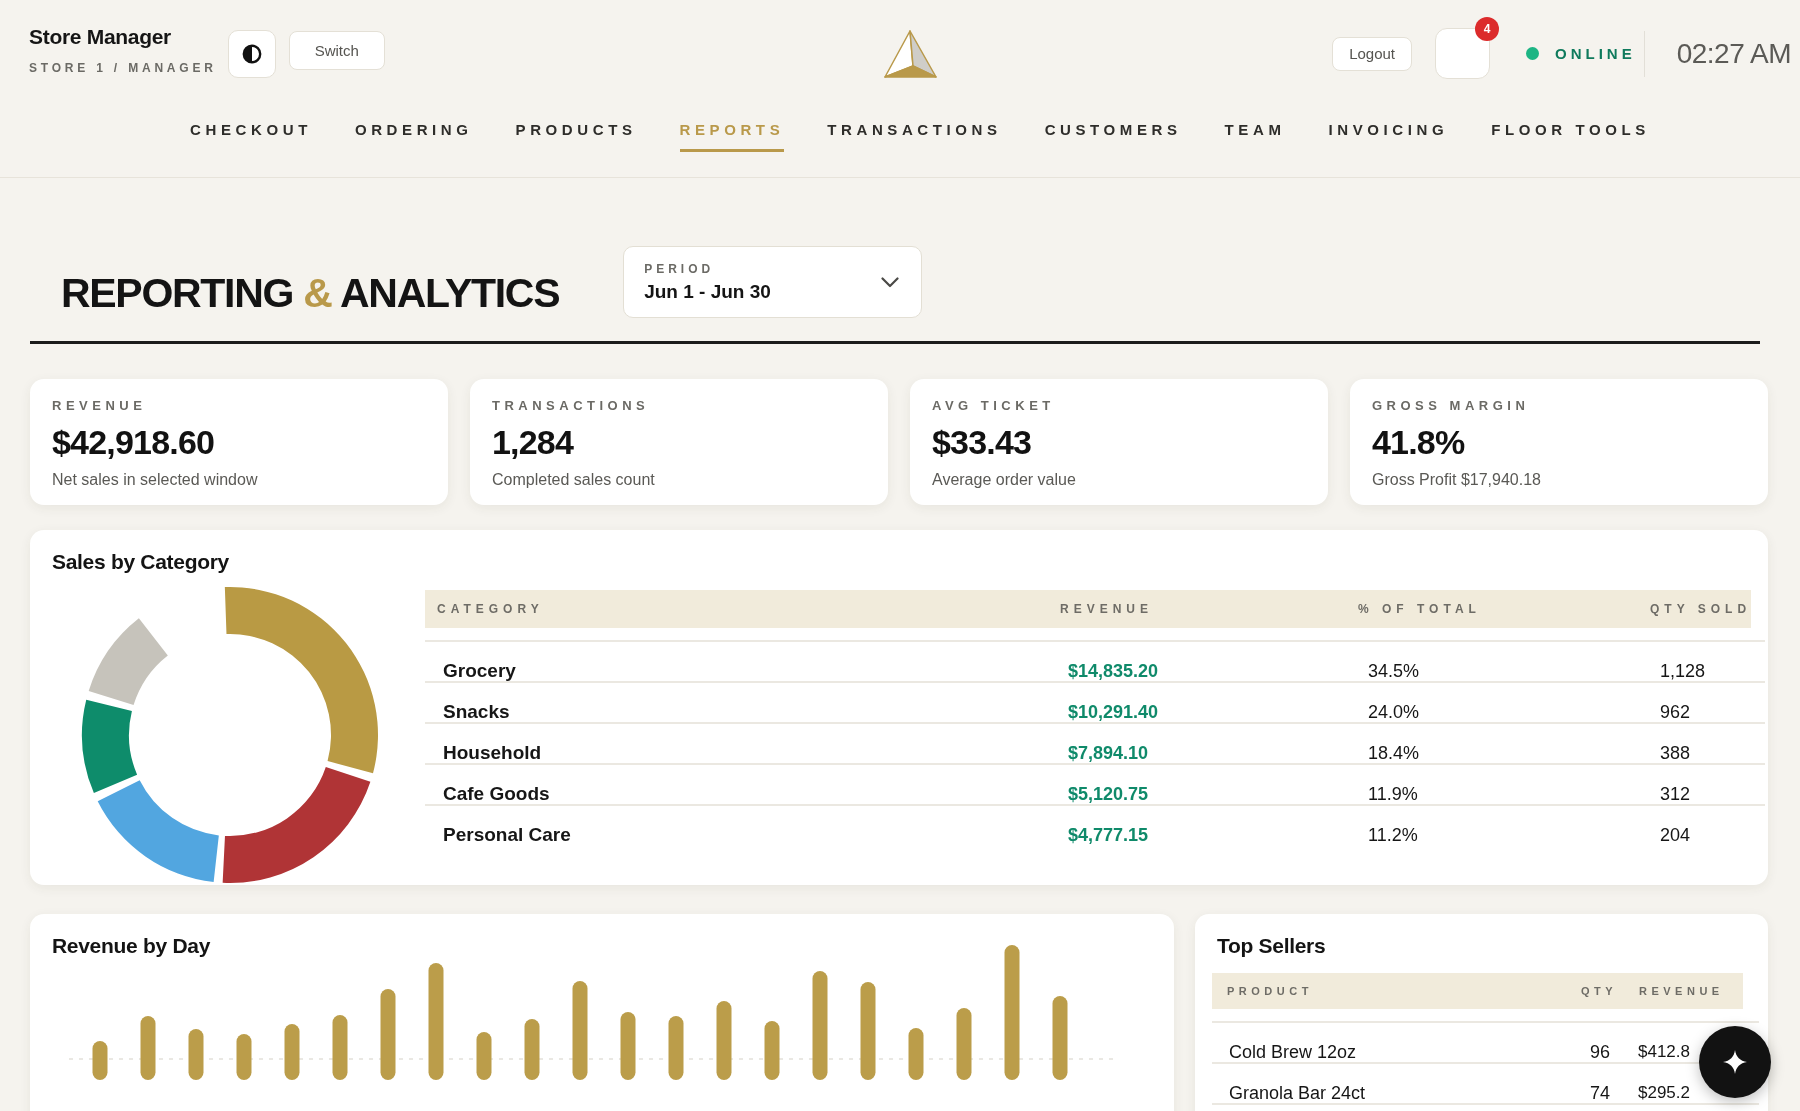 Image resolution: width=1800 pixels, height=1111 pixels. Describe the element at coordinates (251, 135) in the screenshot. I see `nav-tab: CHECKOUT` at that location.